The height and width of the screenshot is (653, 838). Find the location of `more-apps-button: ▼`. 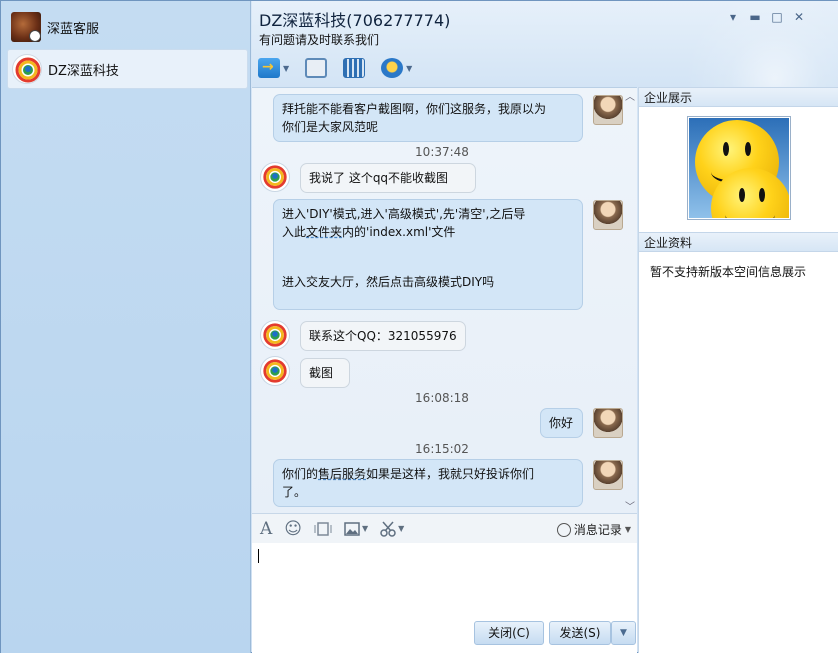

more-apps-button: ▼ is located at coordinates (396, 68).